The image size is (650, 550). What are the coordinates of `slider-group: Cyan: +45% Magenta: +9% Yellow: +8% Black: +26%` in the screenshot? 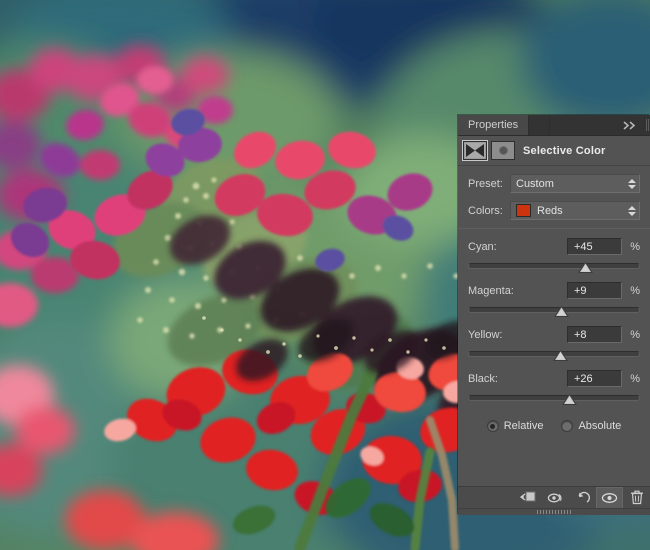 It's located at (554, 321).